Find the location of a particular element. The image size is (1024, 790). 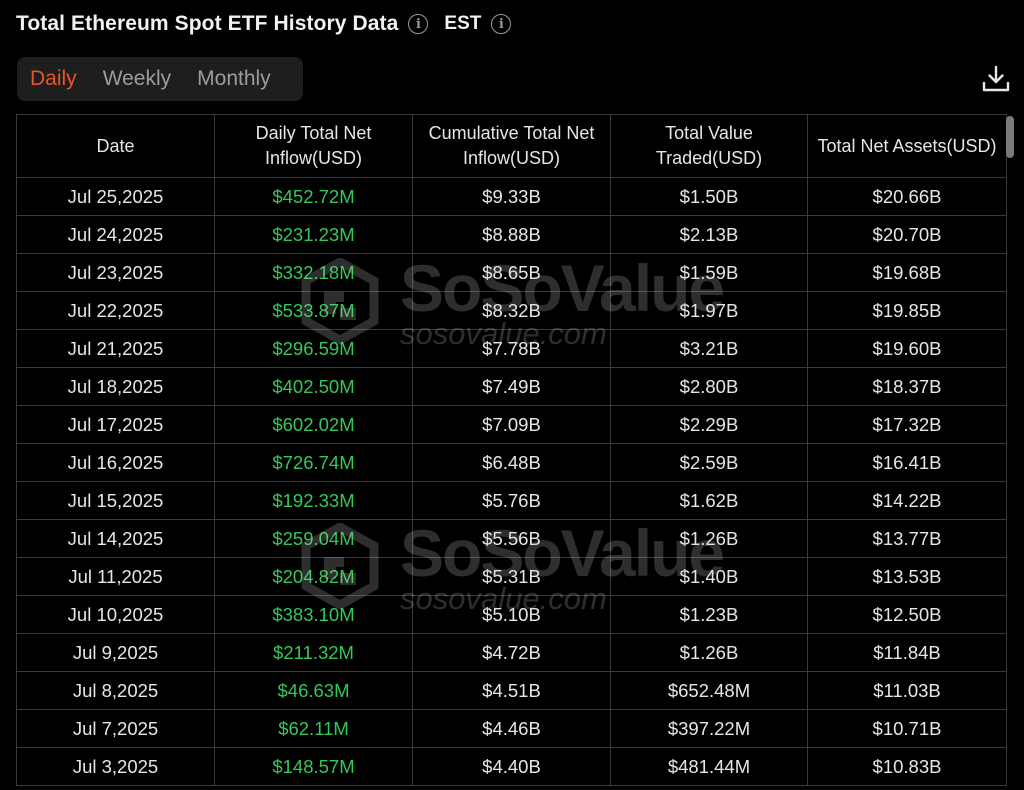

table-row: Jul 10,2025 $383.10M $5.10B $1.23B $12.50B is located at coordinates (511, 614).